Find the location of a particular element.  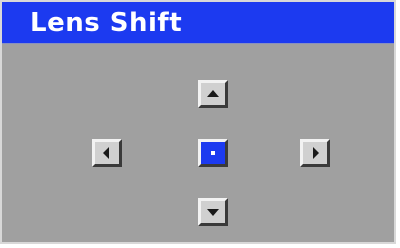

panel-title: Lens Shift is located at coordinates (106, 23).